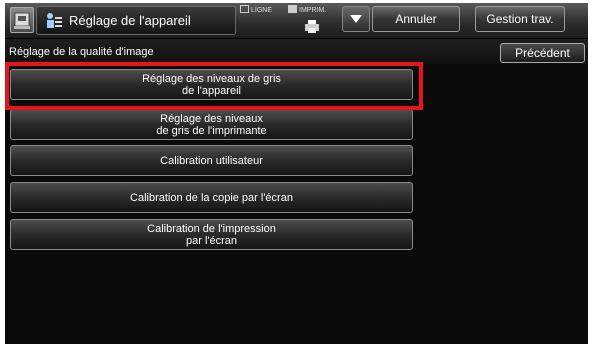 This screenshot has height=349, width=593. I want to click on settings-icon, so click(54, 20).